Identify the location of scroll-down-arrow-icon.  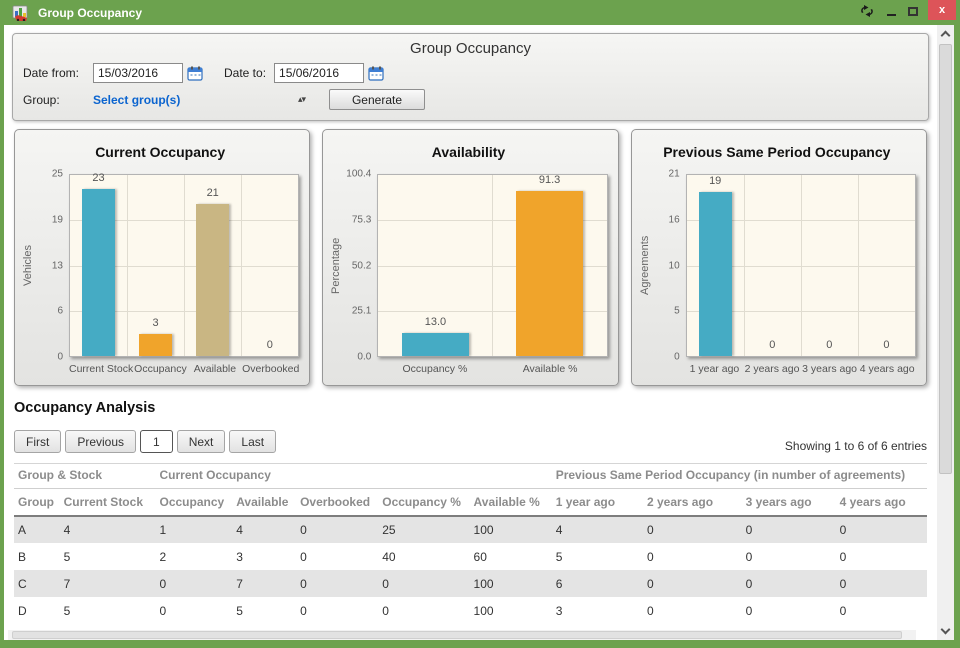
(945, 631).